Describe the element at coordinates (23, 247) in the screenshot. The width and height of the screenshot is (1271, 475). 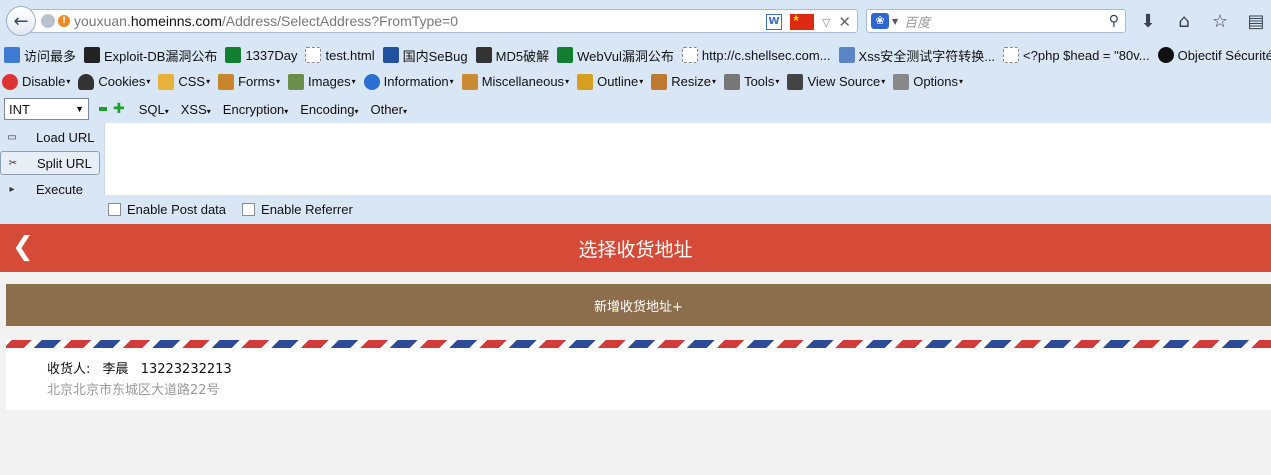
I see `chevron-left-icon: ❮` at that location.